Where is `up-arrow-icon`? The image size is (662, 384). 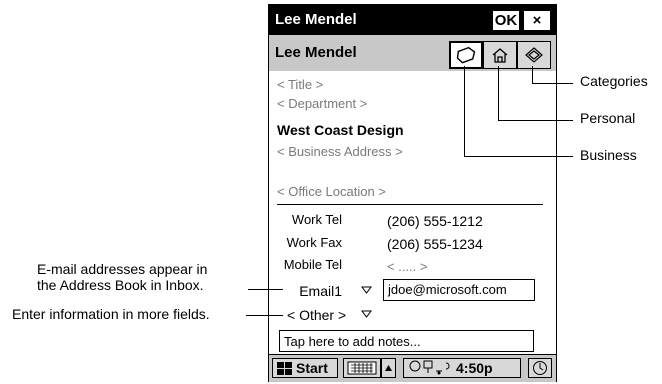 up-arrow-icon is located at coordinates (388, 368).